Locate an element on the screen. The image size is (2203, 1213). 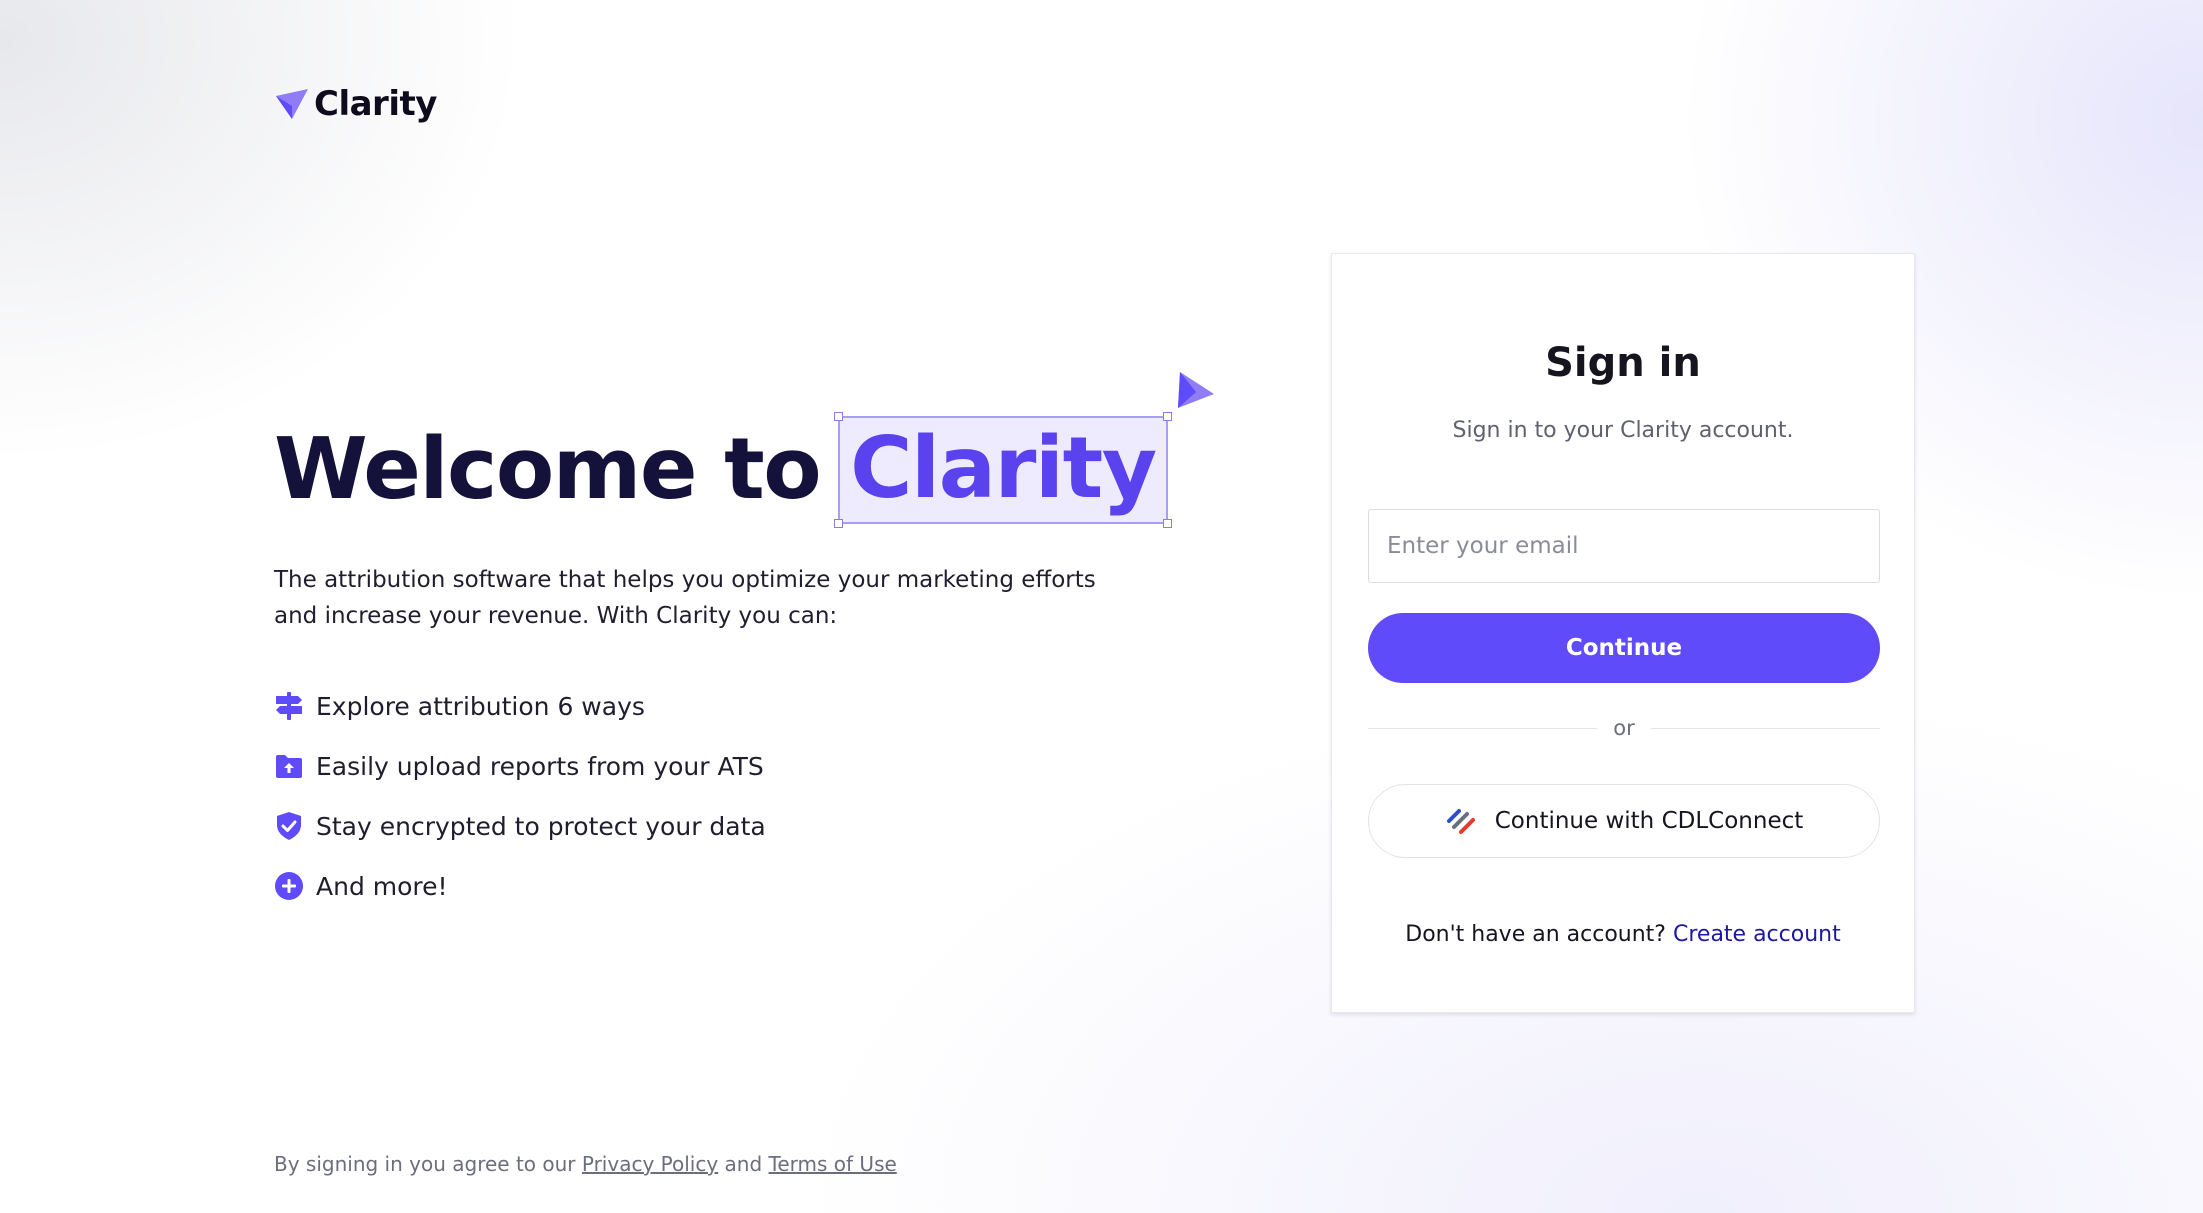
signin-subtitle: Sign in to your Clarity account. is located at coordinates (1623, 430).